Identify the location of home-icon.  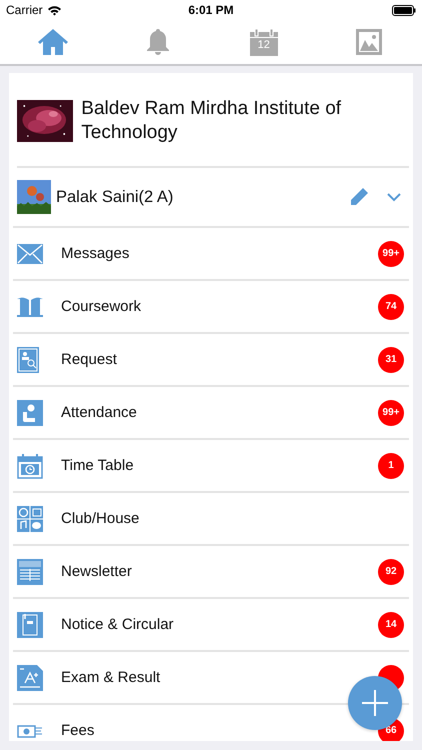
(52, 42).